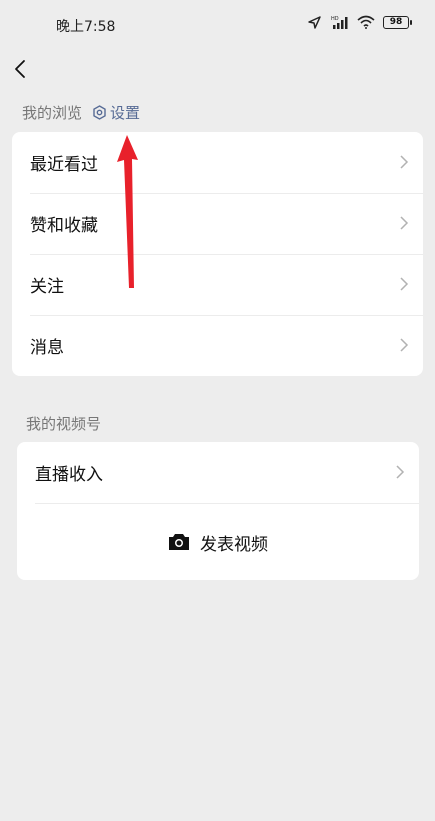 Image resolution: width=435 pixels, height=821 pixels. I want to click on browse-section-header: 我的浏览 设置, so click(81, 112).